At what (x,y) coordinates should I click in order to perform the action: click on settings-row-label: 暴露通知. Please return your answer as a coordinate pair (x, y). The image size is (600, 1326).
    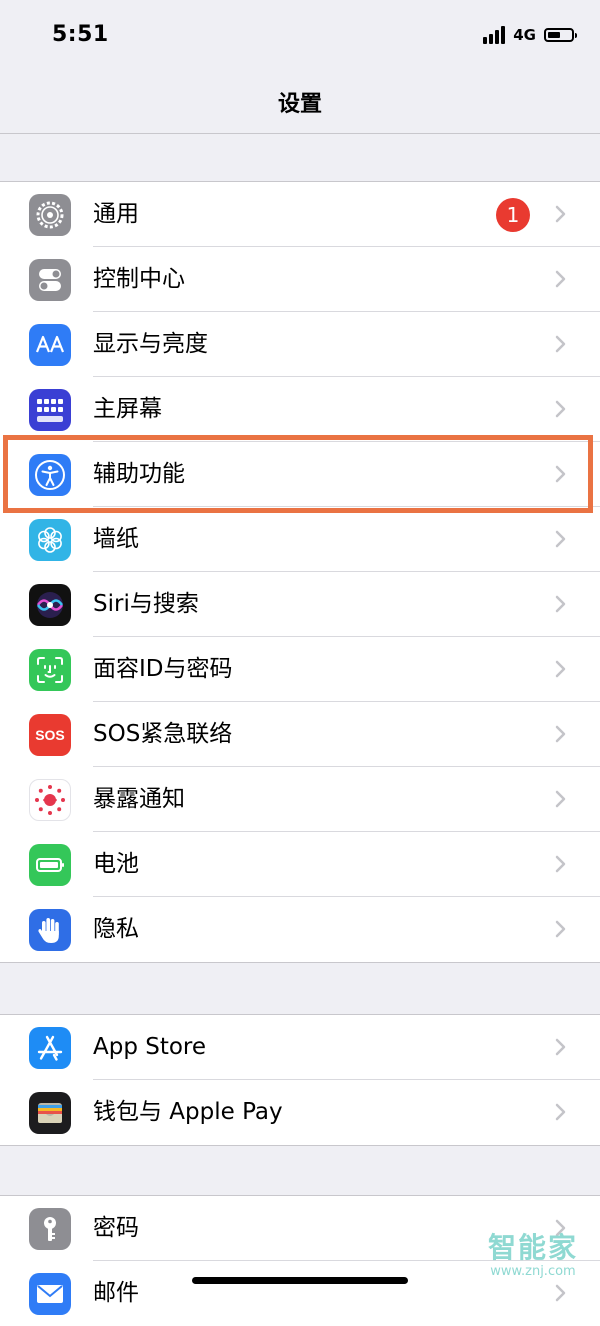
    Looking at the image, I should click on (139, 799).